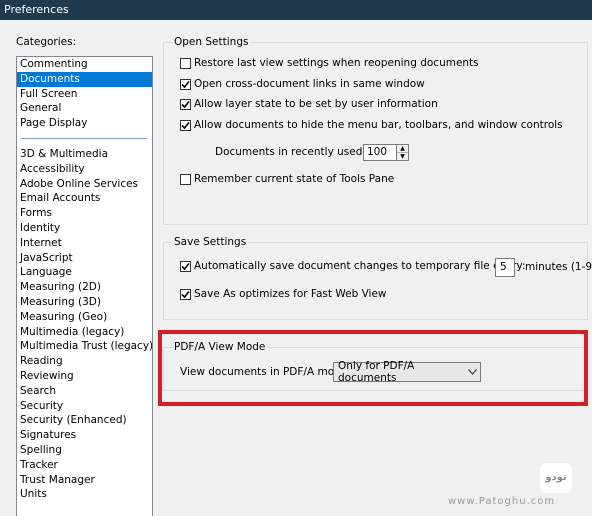  I want to click on category-item-language: Language, so click(84, 272).